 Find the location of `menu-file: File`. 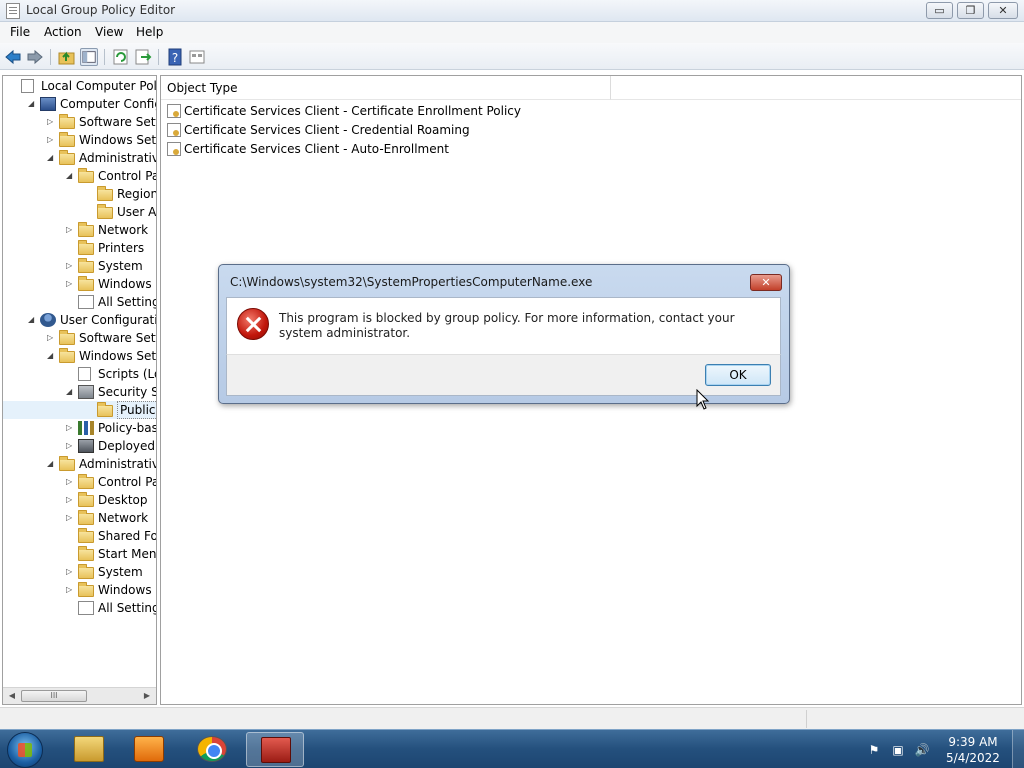

menu-file: File is located at coordinates (20, 32).